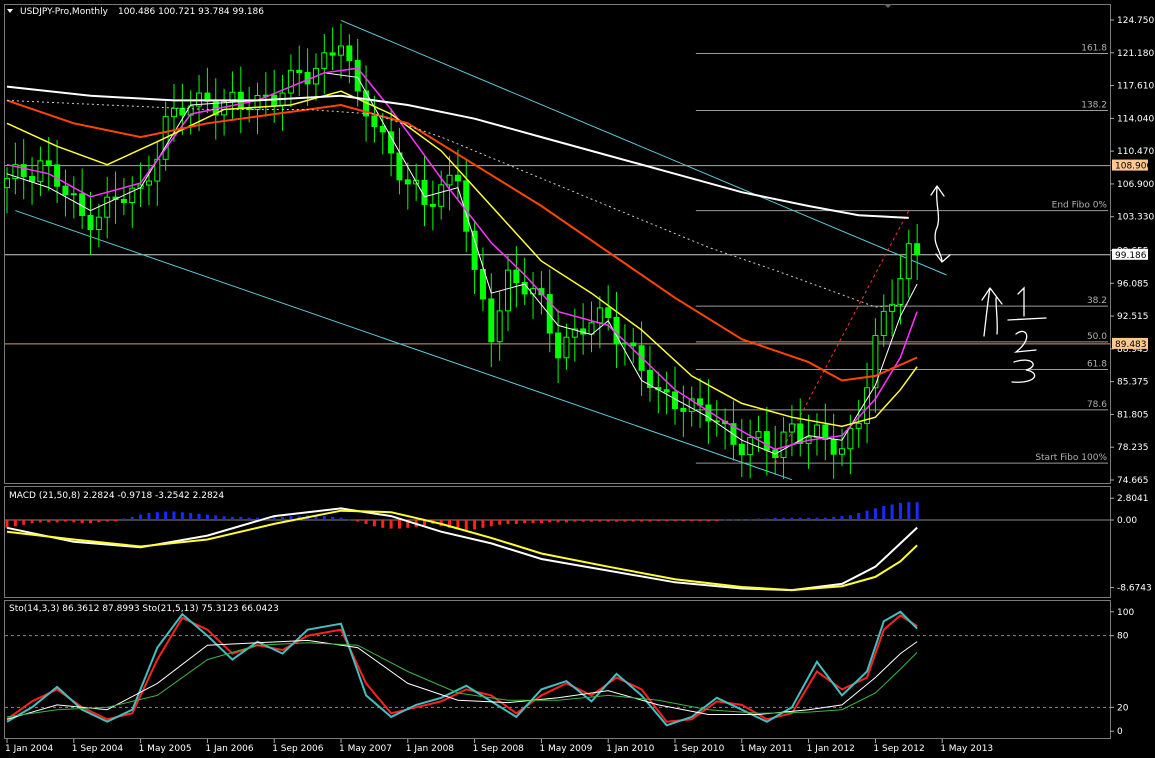  I want to click on price-tick-label: 110.470, so click(1135, 152).